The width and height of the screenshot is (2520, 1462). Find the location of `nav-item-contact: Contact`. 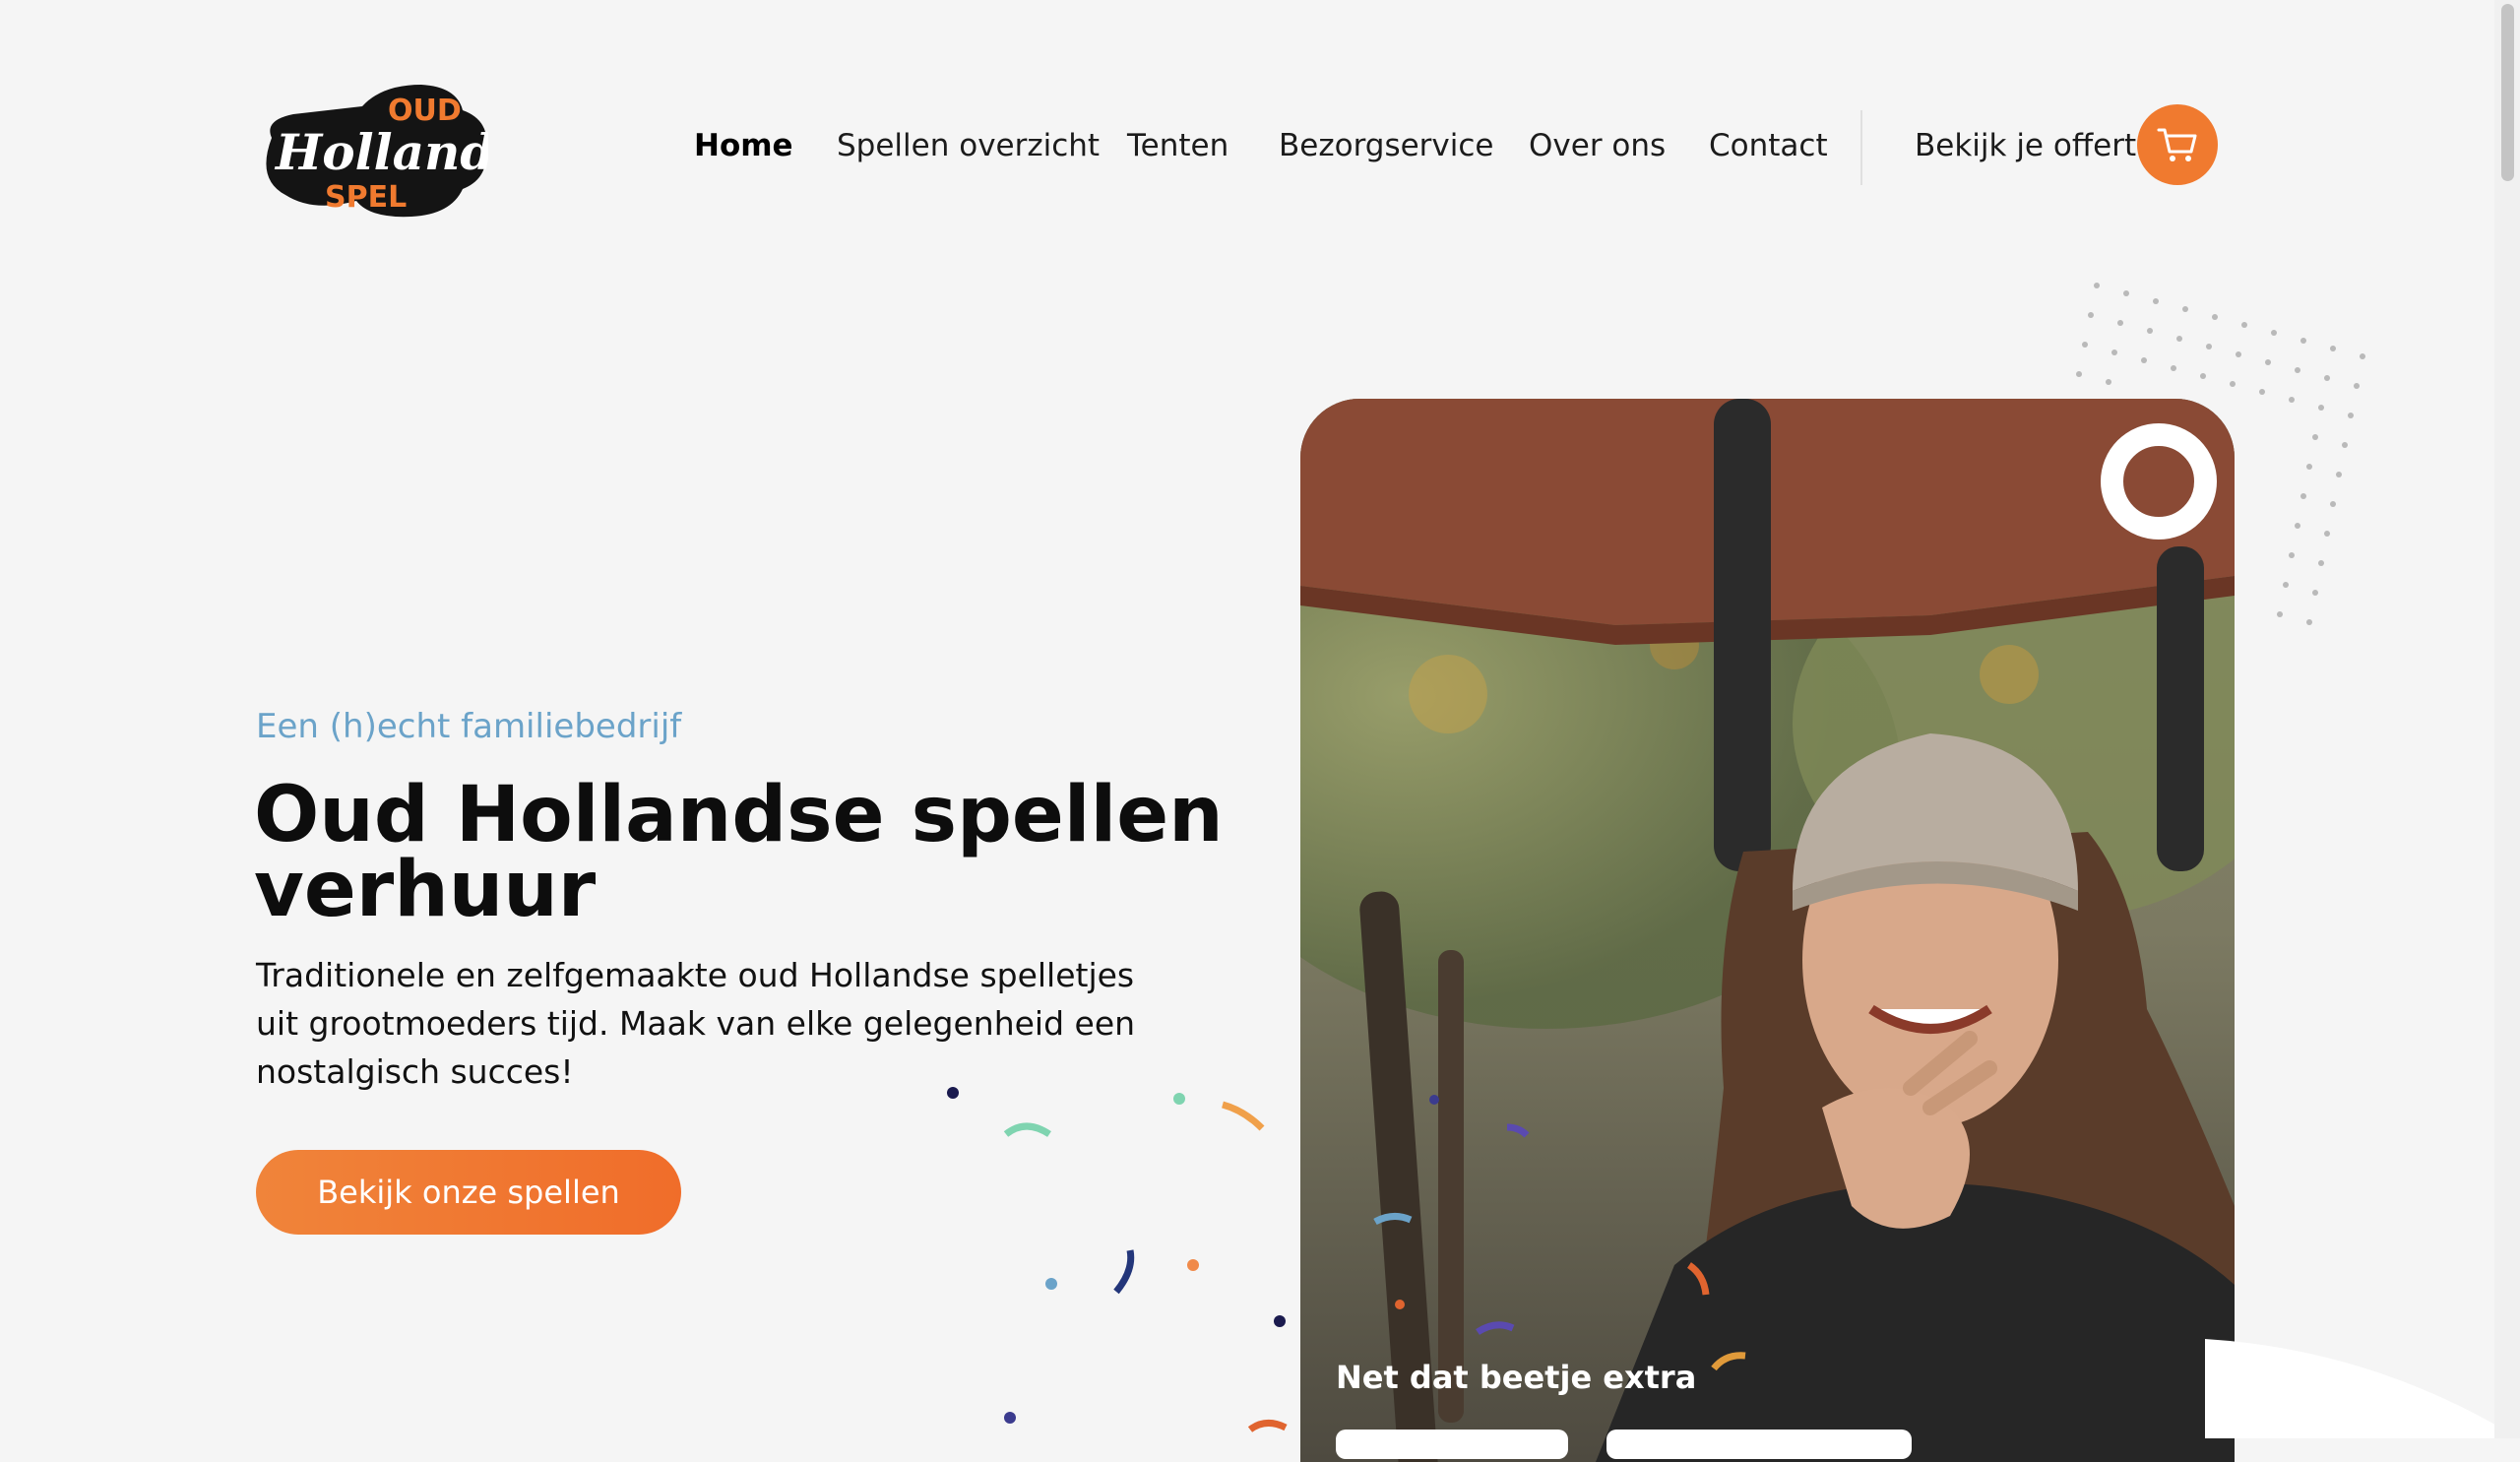

nav-item-contact: Contact is located at coordinates (1768, 145).